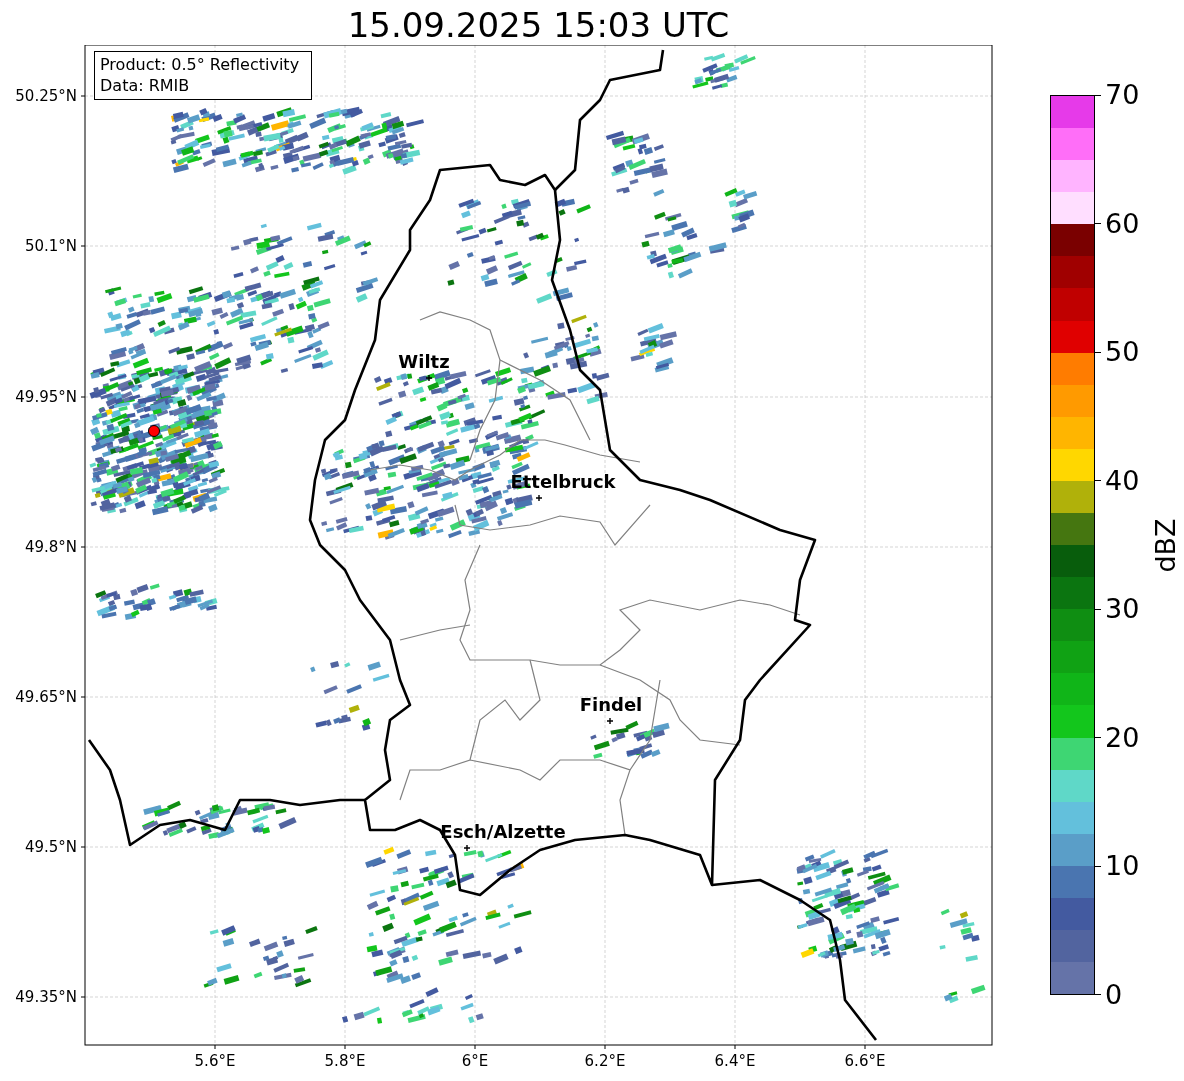 The height and width of the screenshot is (1081, 1184). What do you see at coordinates (215, 1061) in the screenshot?
I see `x-tick-label: 5.6°E` at bounding box center [215, 1061].